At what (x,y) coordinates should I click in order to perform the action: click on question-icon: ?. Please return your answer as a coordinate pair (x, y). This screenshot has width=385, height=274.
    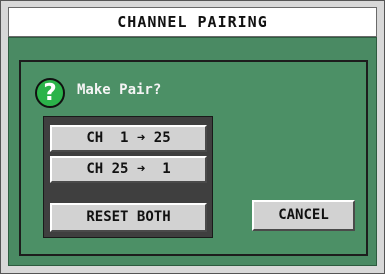
    Looking at the image, I should click on (50, 93).